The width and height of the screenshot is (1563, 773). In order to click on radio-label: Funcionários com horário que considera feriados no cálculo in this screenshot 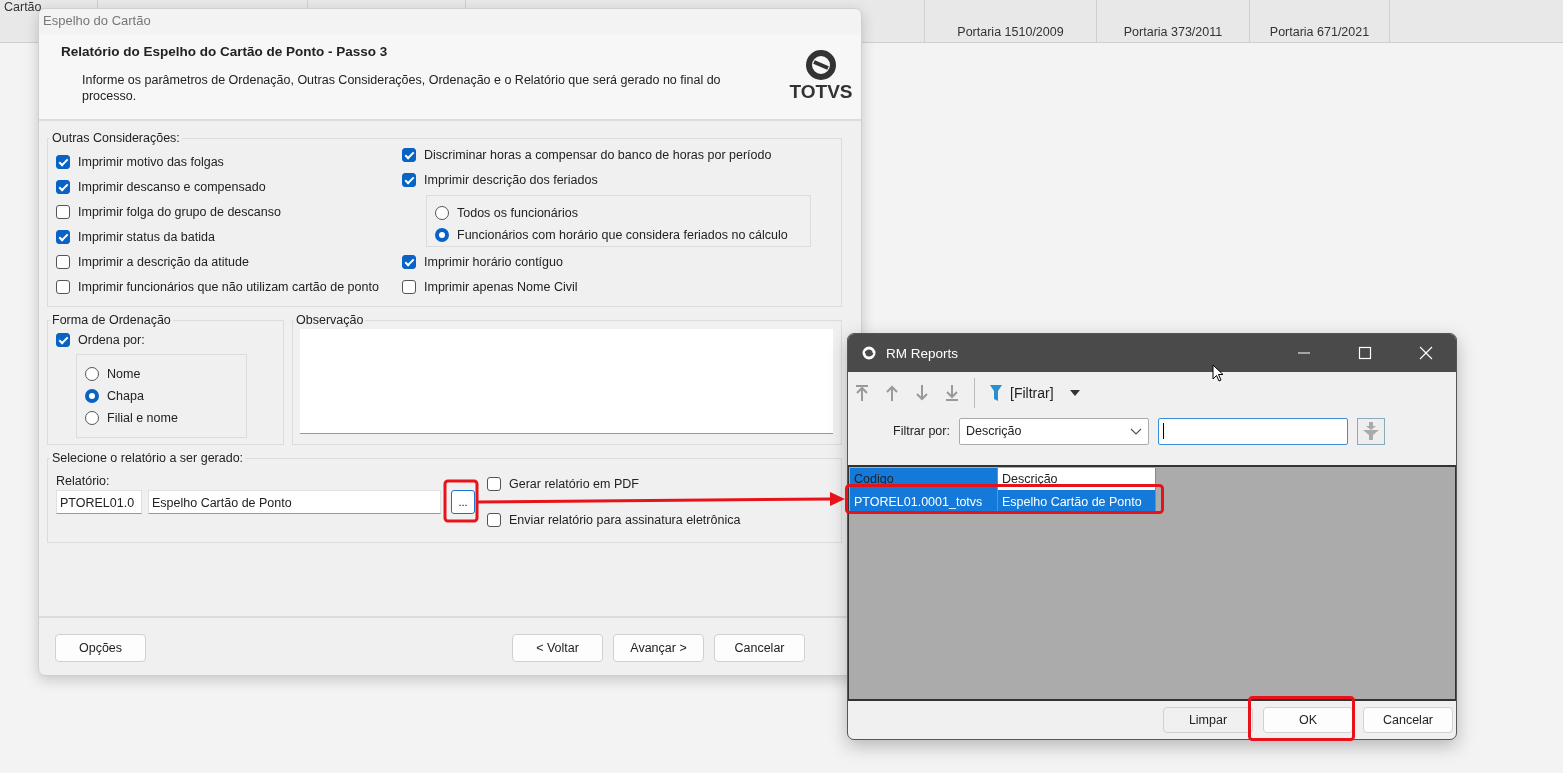, I will do `click(622, 235)`.